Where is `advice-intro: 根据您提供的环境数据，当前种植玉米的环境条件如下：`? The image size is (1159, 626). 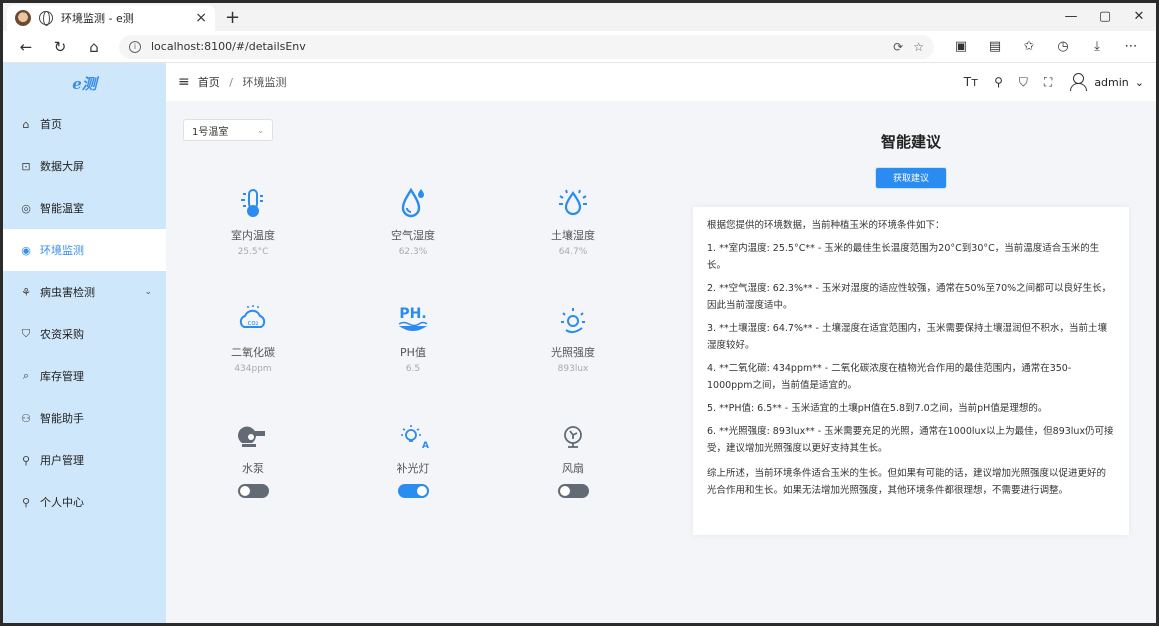 advice-intro: 根据您提供的环境数据，当前种植玉米的环境条件如下： is located at coordinates (826, 225).